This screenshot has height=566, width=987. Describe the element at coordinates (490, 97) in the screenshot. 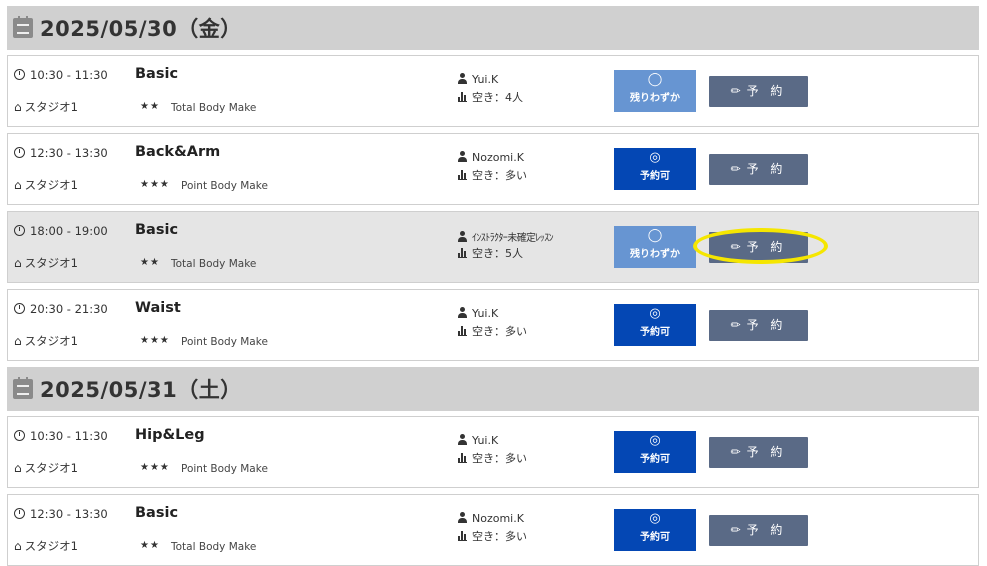

I see `lesson-availability: 空き：4人` at that location.